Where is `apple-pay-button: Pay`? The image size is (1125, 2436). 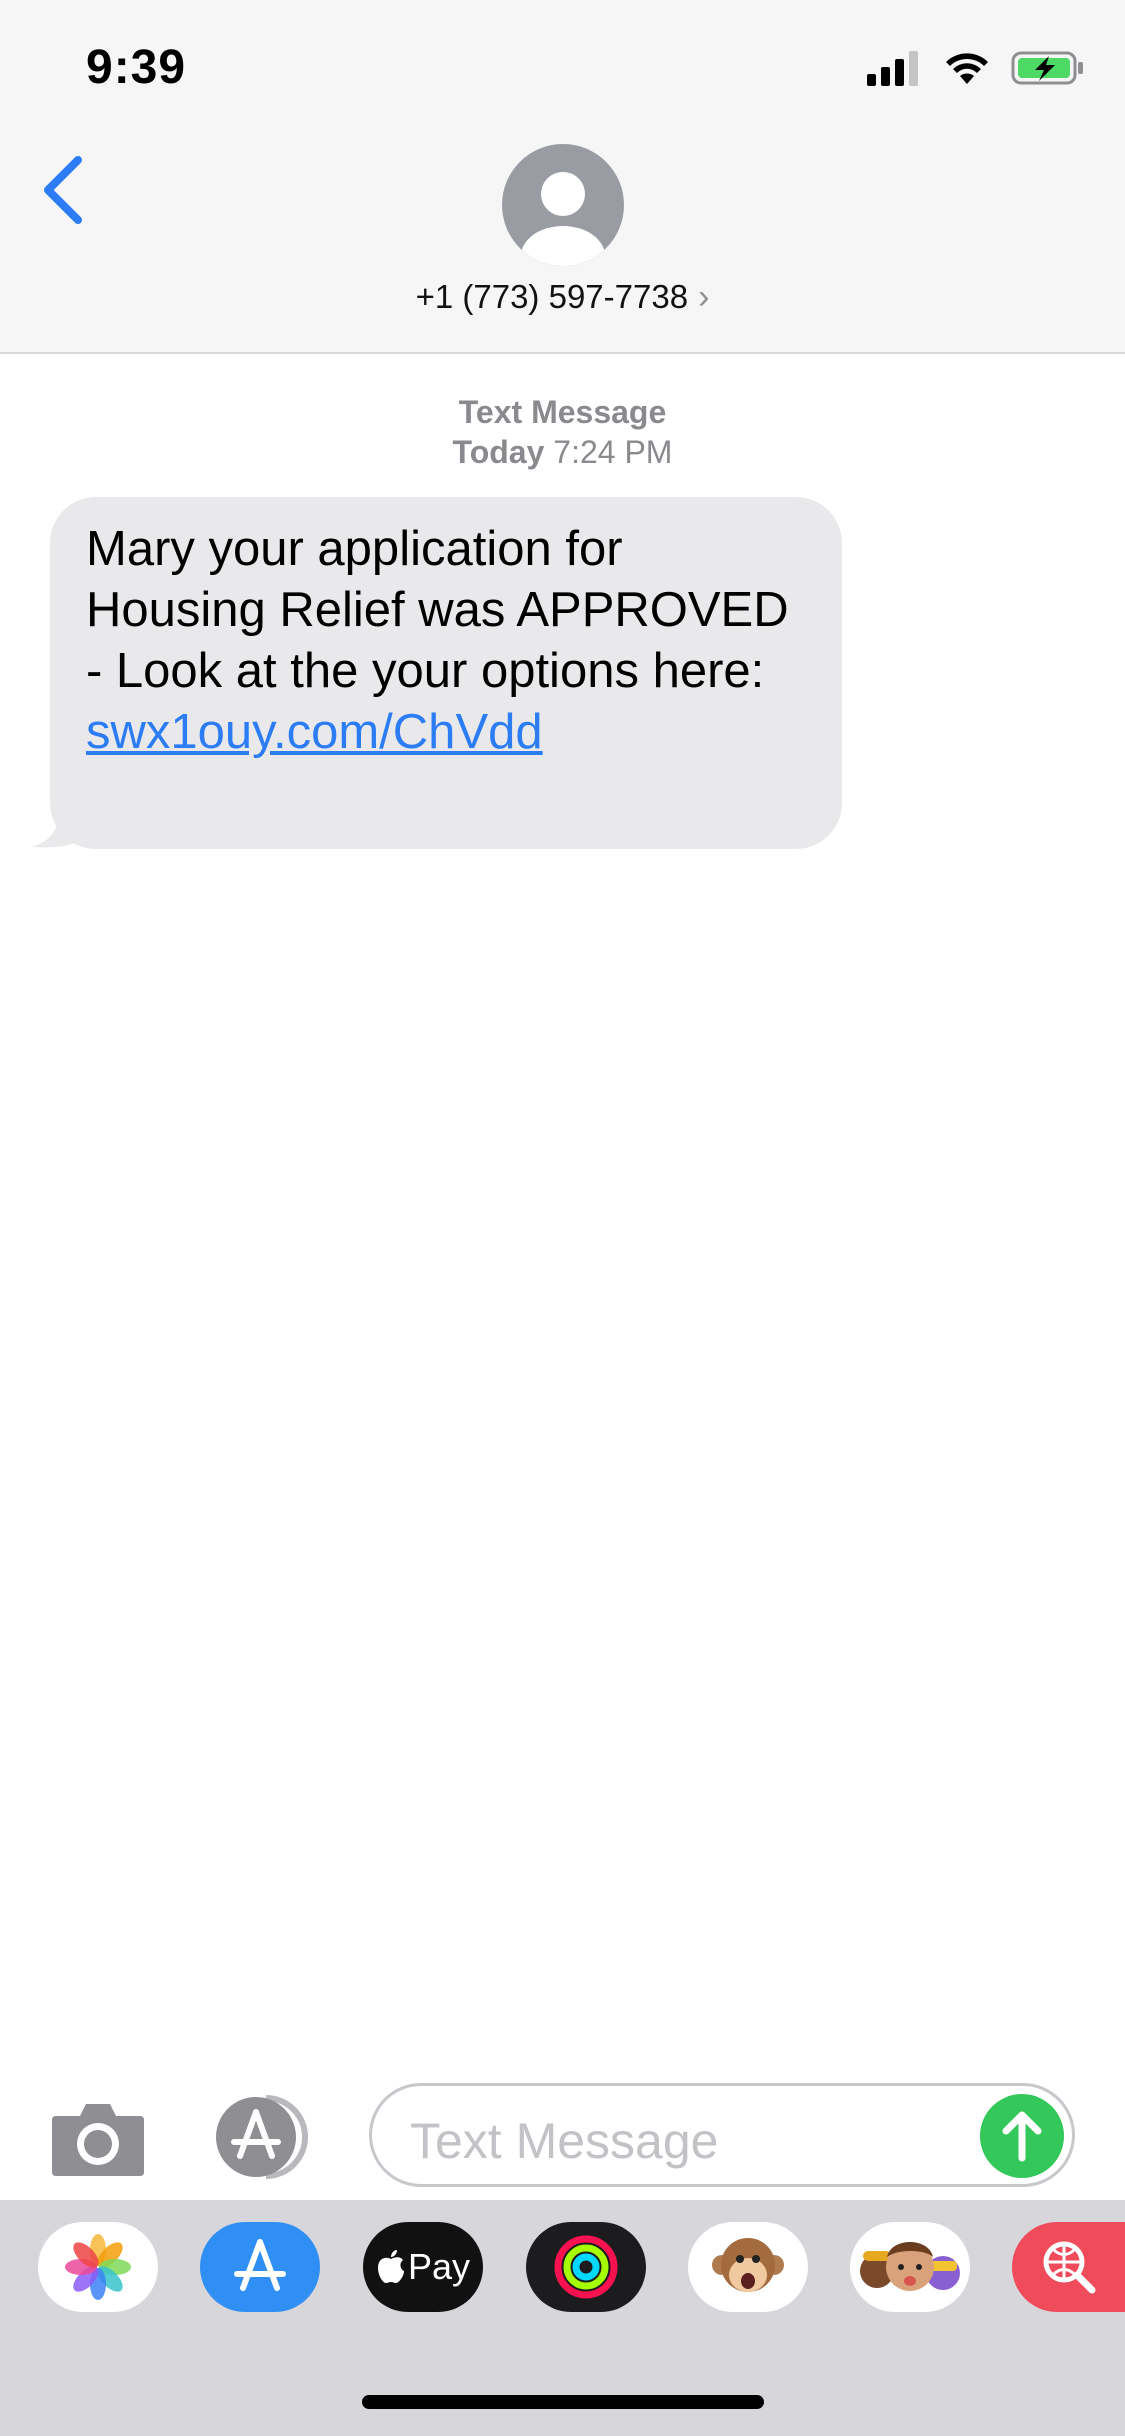 apple-pay-button: Pay is located at coordinates (423, 2267).